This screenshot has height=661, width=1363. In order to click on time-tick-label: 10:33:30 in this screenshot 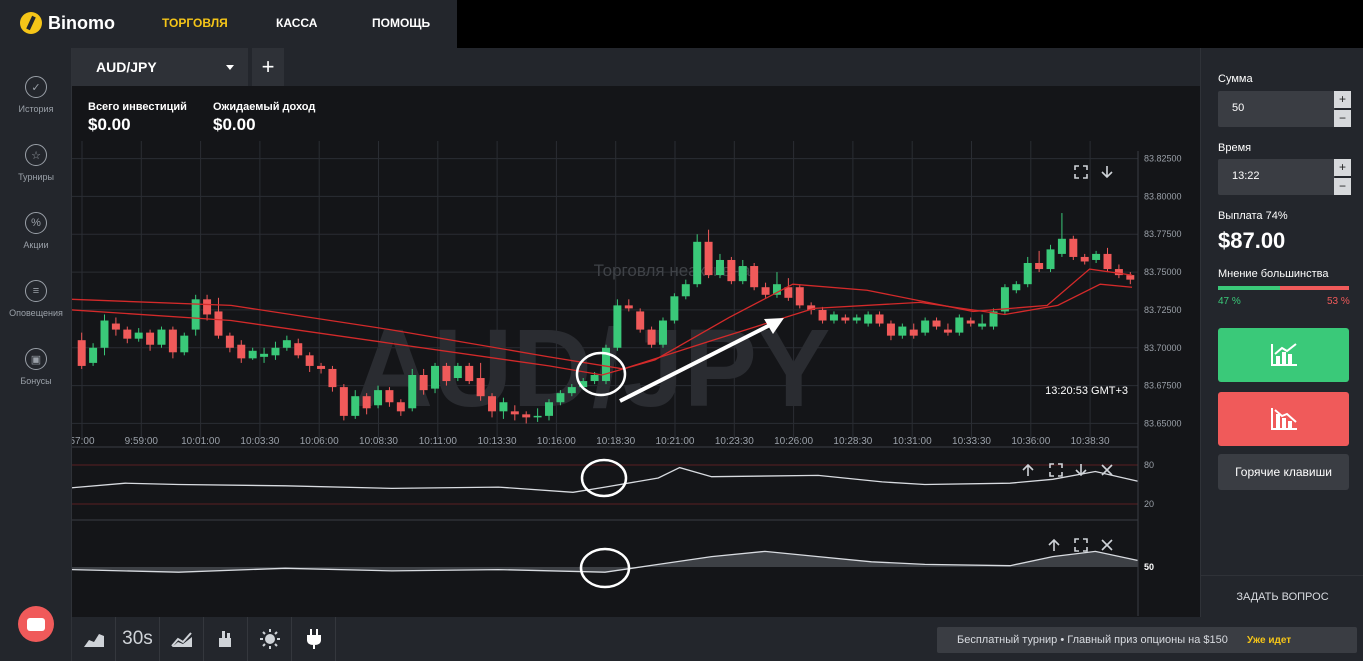, I will do `click(971, 441)`.